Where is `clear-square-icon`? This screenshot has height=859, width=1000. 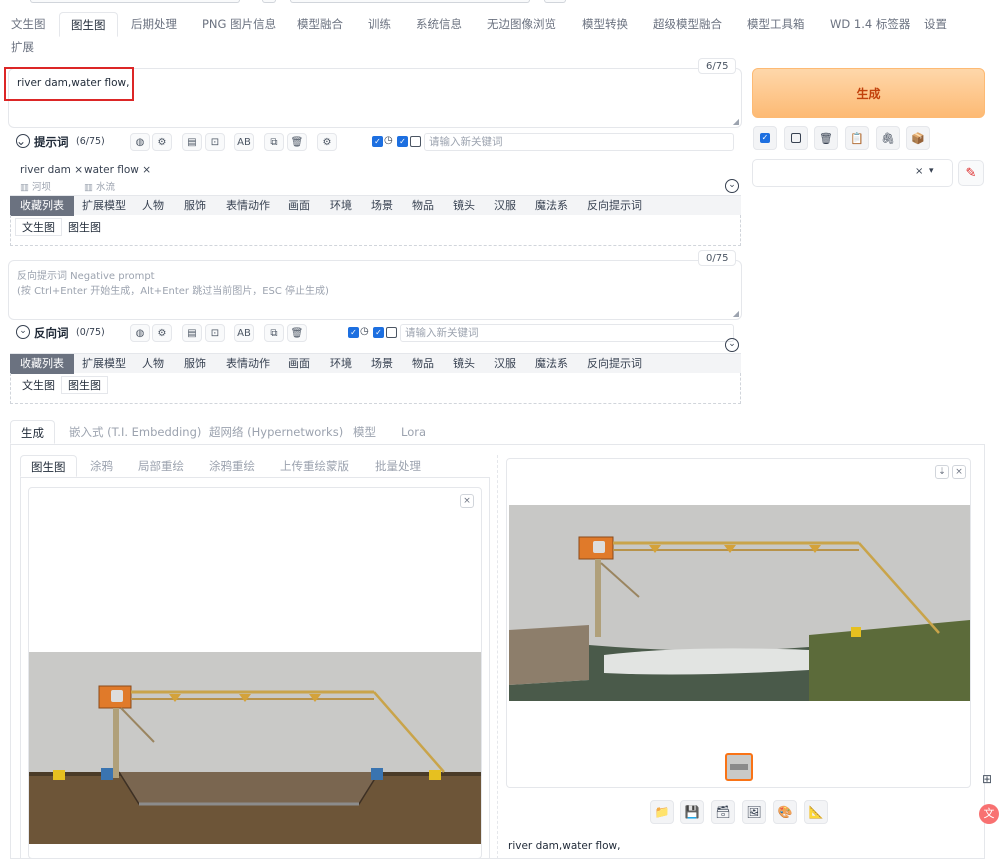 clear-square-icon is located at coordinates (796, 138).